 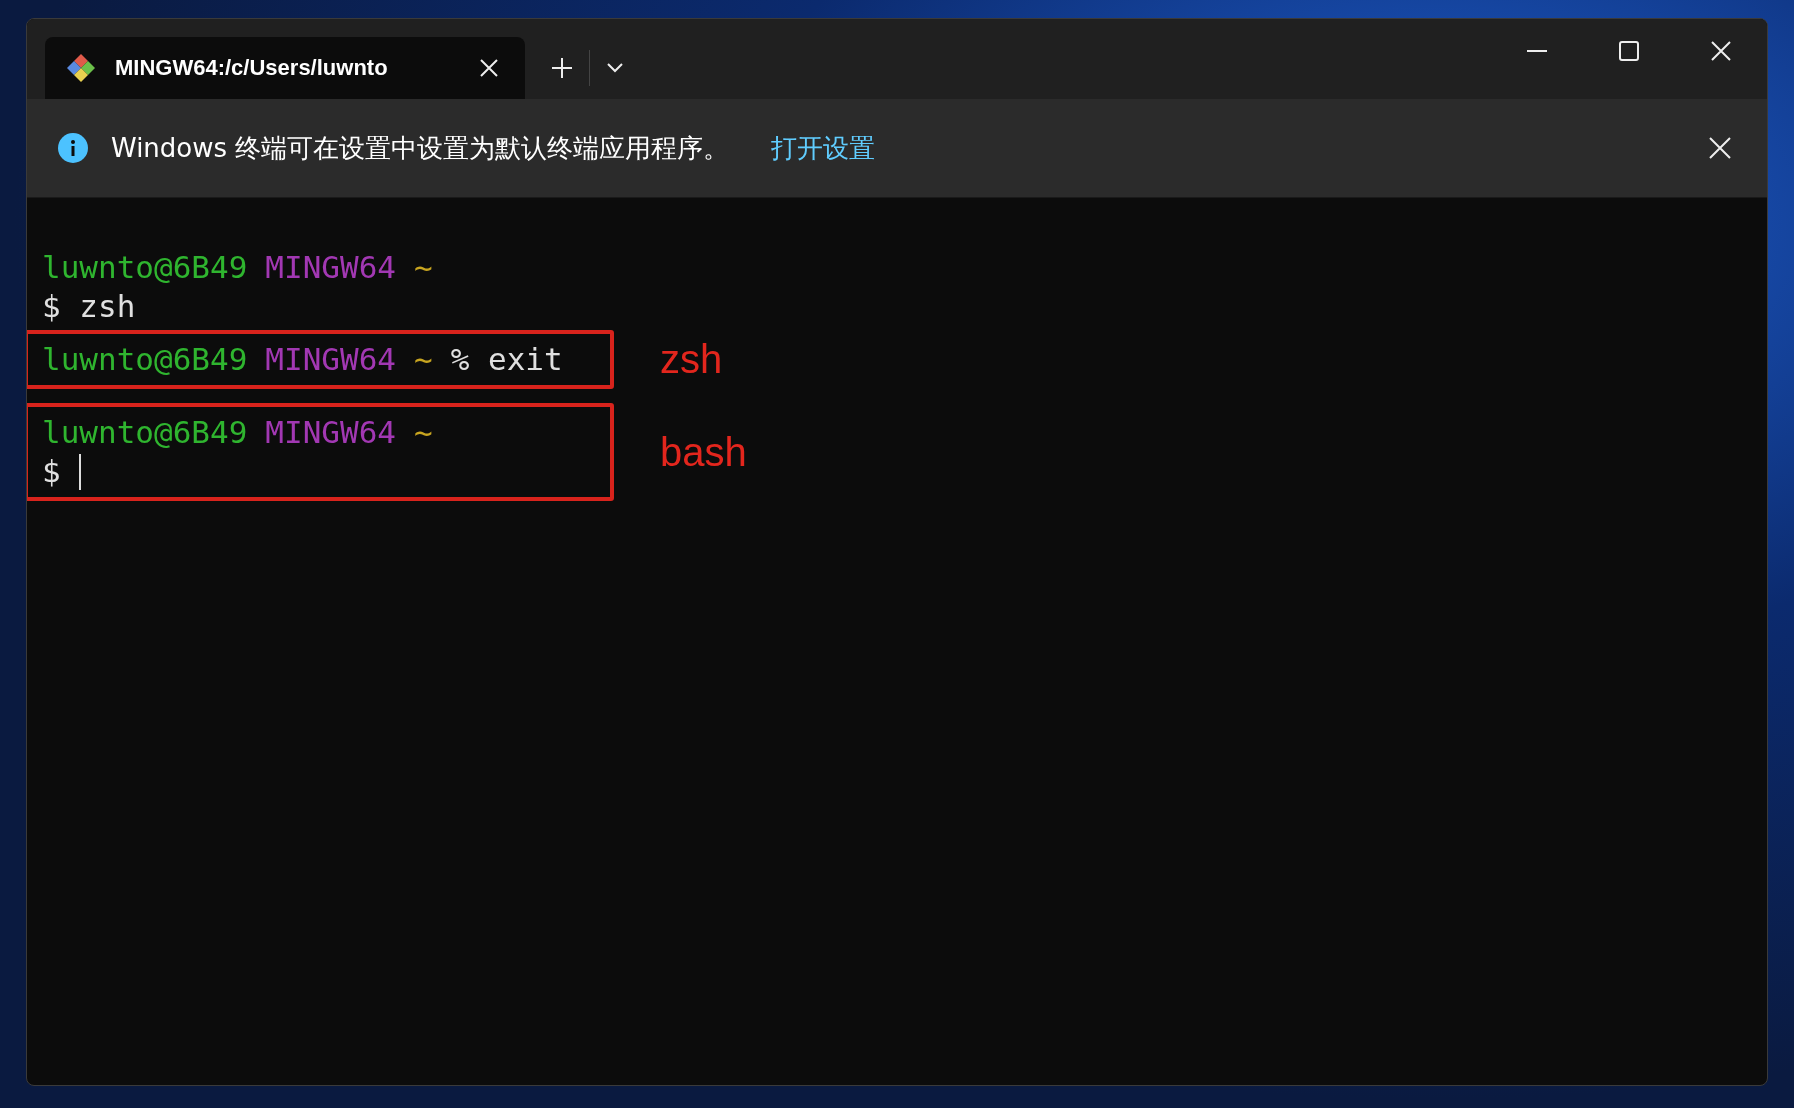 What do you see at coordinates (51, 471) in the screenshot?
I see `command-text: $` at bounding box center [51, 471].